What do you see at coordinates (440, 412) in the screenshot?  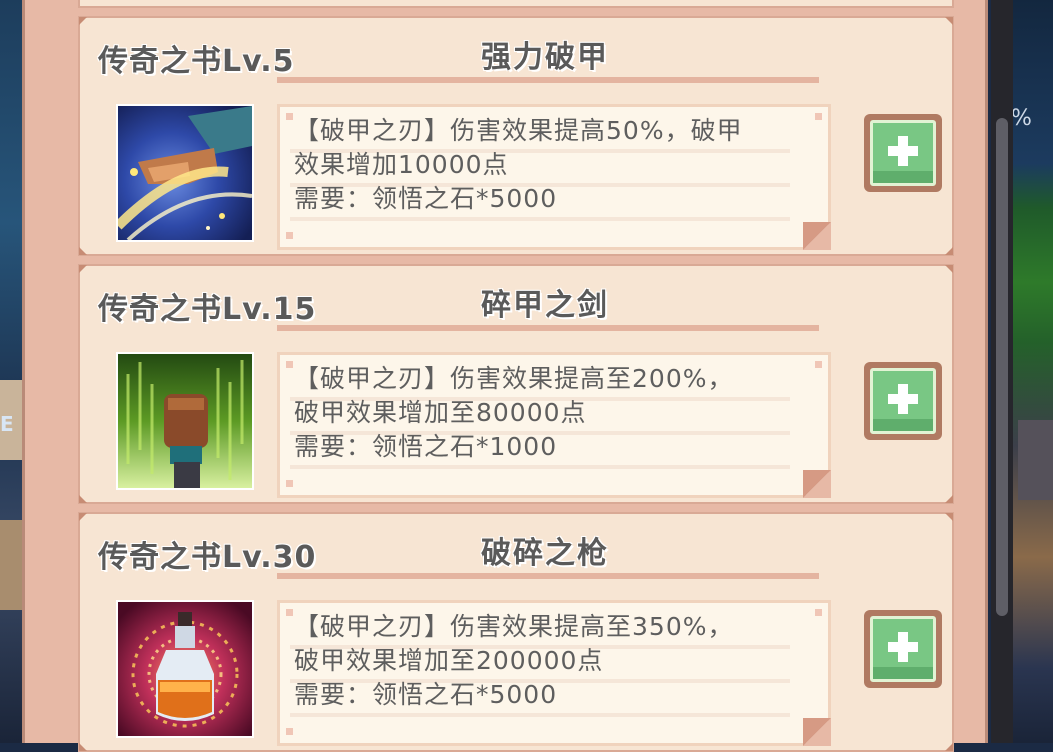 I see `description-line: 破甲效果增加至80000点` at bounding box center [440, 412].